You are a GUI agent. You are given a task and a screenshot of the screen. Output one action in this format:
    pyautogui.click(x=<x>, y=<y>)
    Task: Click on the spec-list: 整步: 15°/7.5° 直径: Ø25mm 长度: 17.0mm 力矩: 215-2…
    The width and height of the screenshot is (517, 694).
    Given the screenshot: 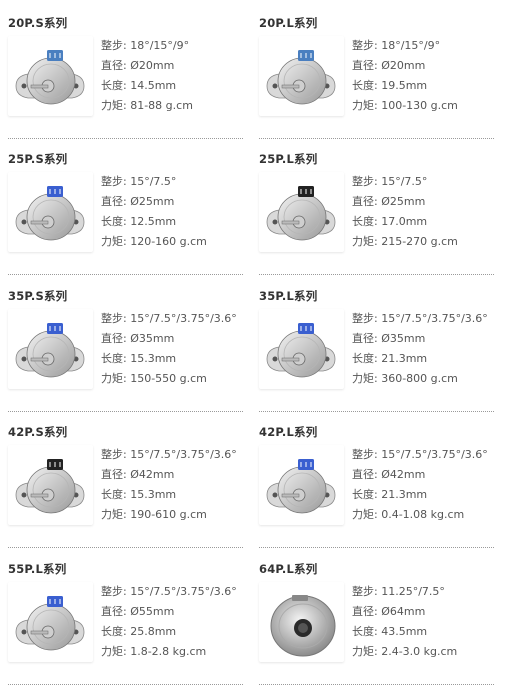 What is the action you would take?
    pyautogui.click(x=405, y=212)
    